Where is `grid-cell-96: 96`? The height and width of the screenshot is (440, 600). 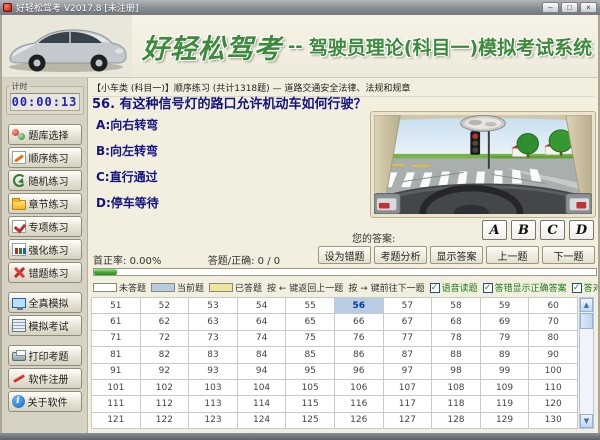 grid-cell-96: 96 is located at coordinates (358, 371).